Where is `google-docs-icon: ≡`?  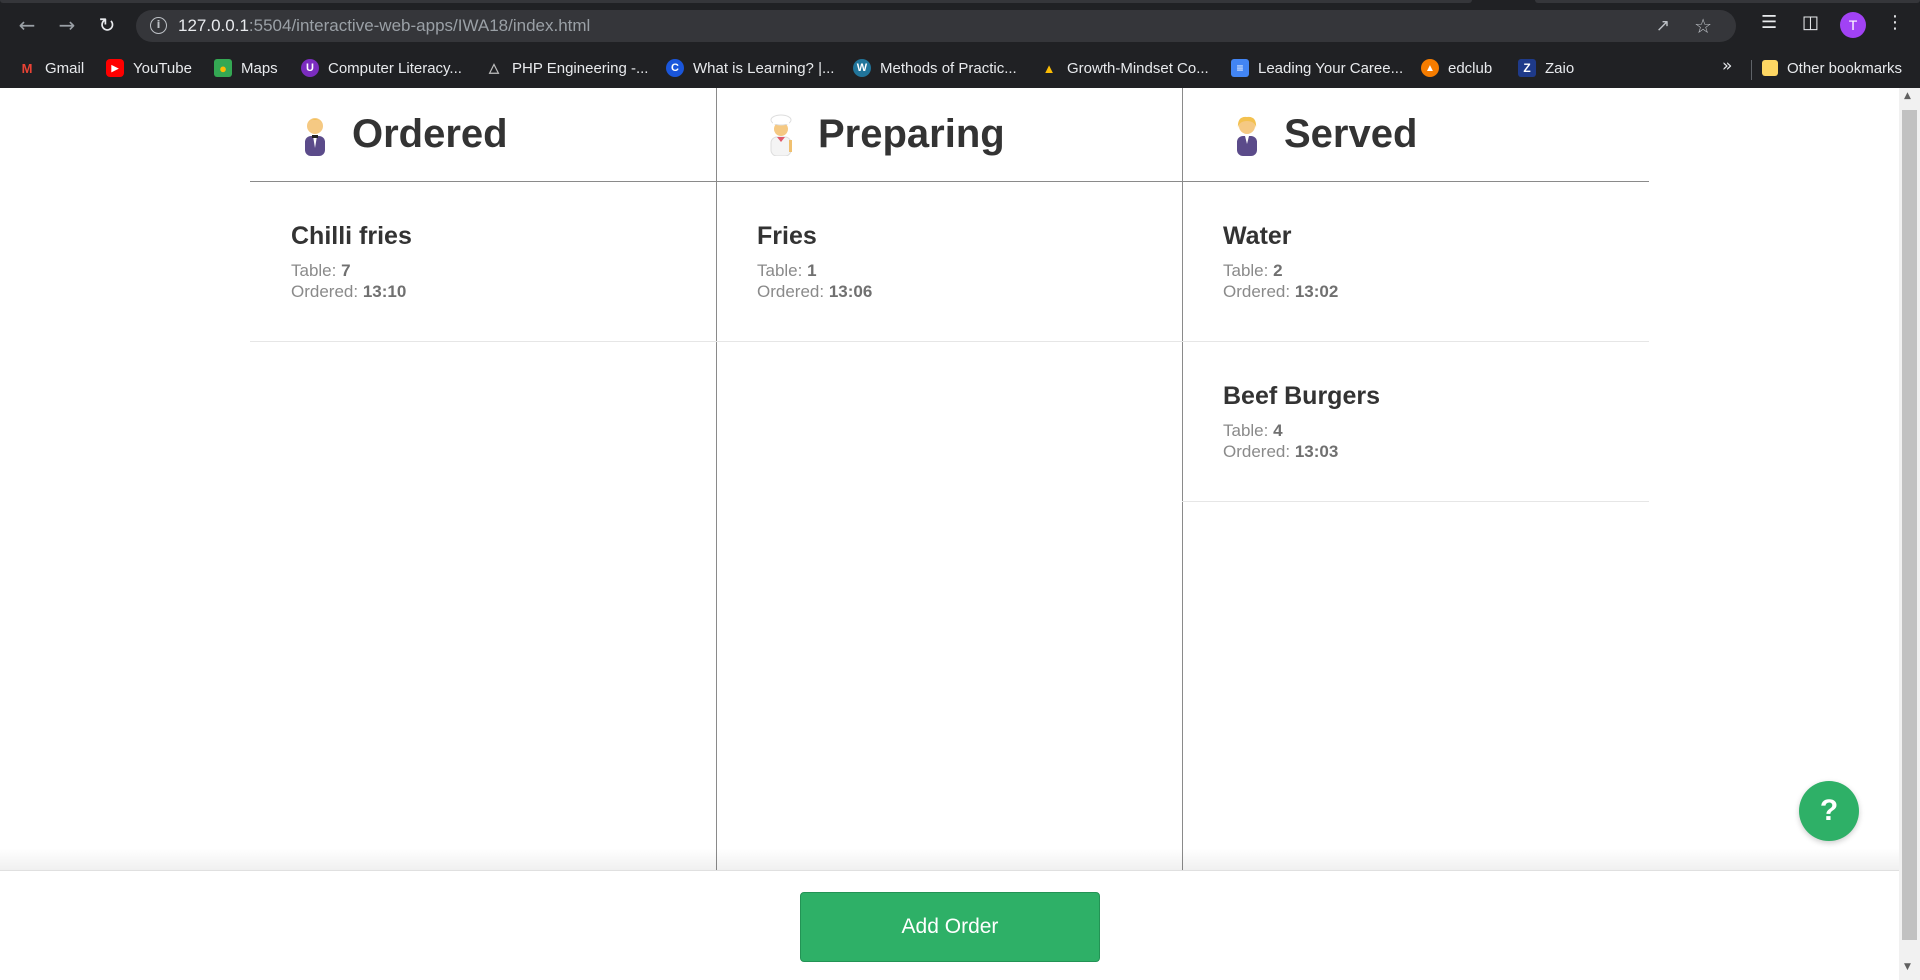 google-docs-icon: ≡ is located at coordinates (1240, 68).